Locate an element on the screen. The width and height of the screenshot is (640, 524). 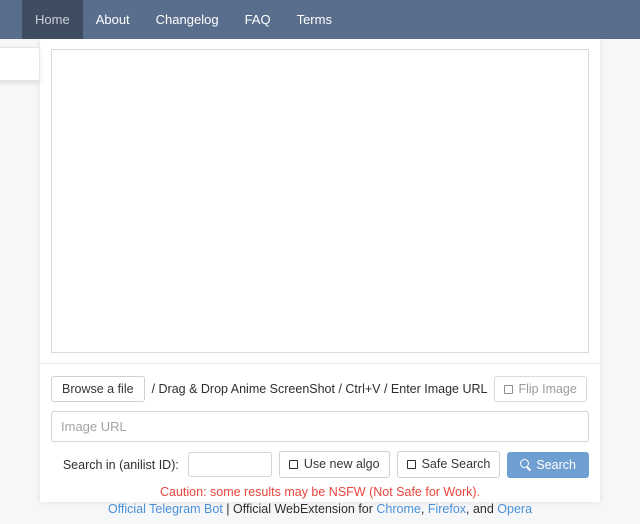
safe-search-label: Safe Search is located at coordinates (456, 464).